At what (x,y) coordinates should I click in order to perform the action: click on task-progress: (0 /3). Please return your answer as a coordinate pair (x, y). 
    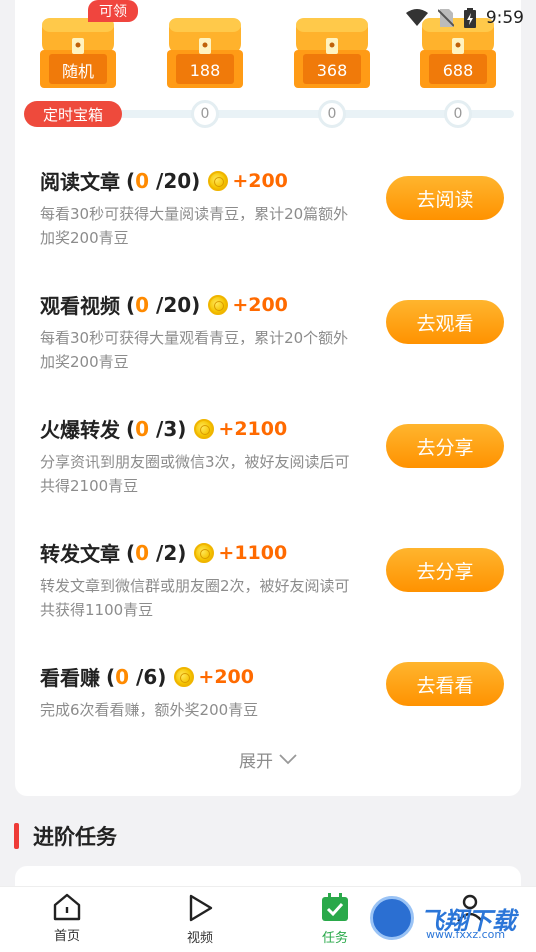
    Looking at the image, I should click on (156, 428).